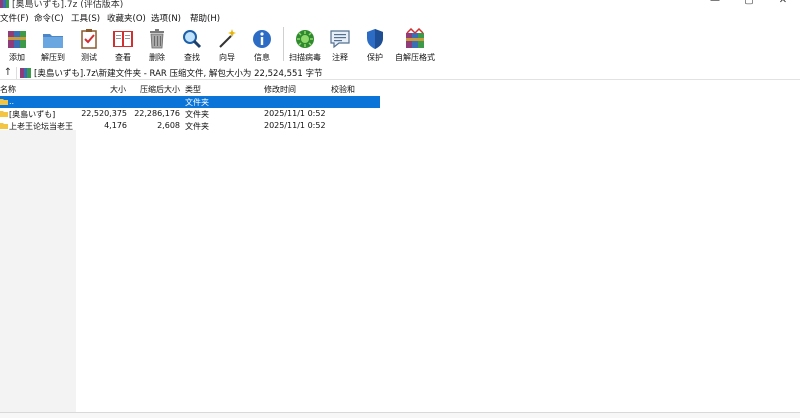  I want to click on menu-options: 选项(N), so click(170, 18).